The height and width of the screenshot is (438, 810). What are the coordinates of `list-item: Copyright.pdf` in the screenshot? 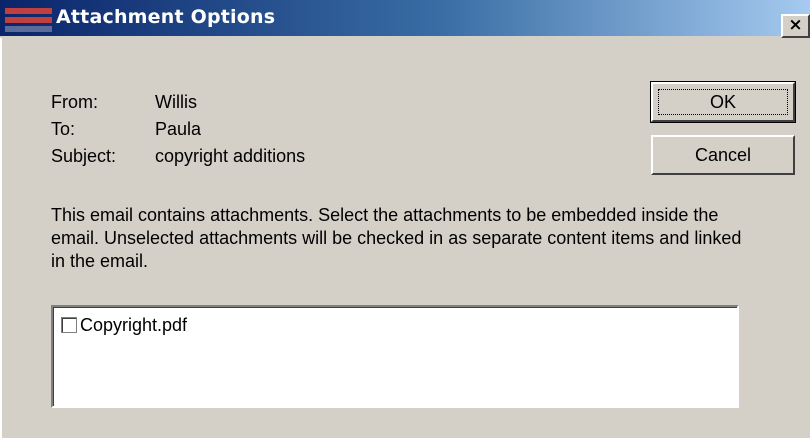 It's located at (124, 325).